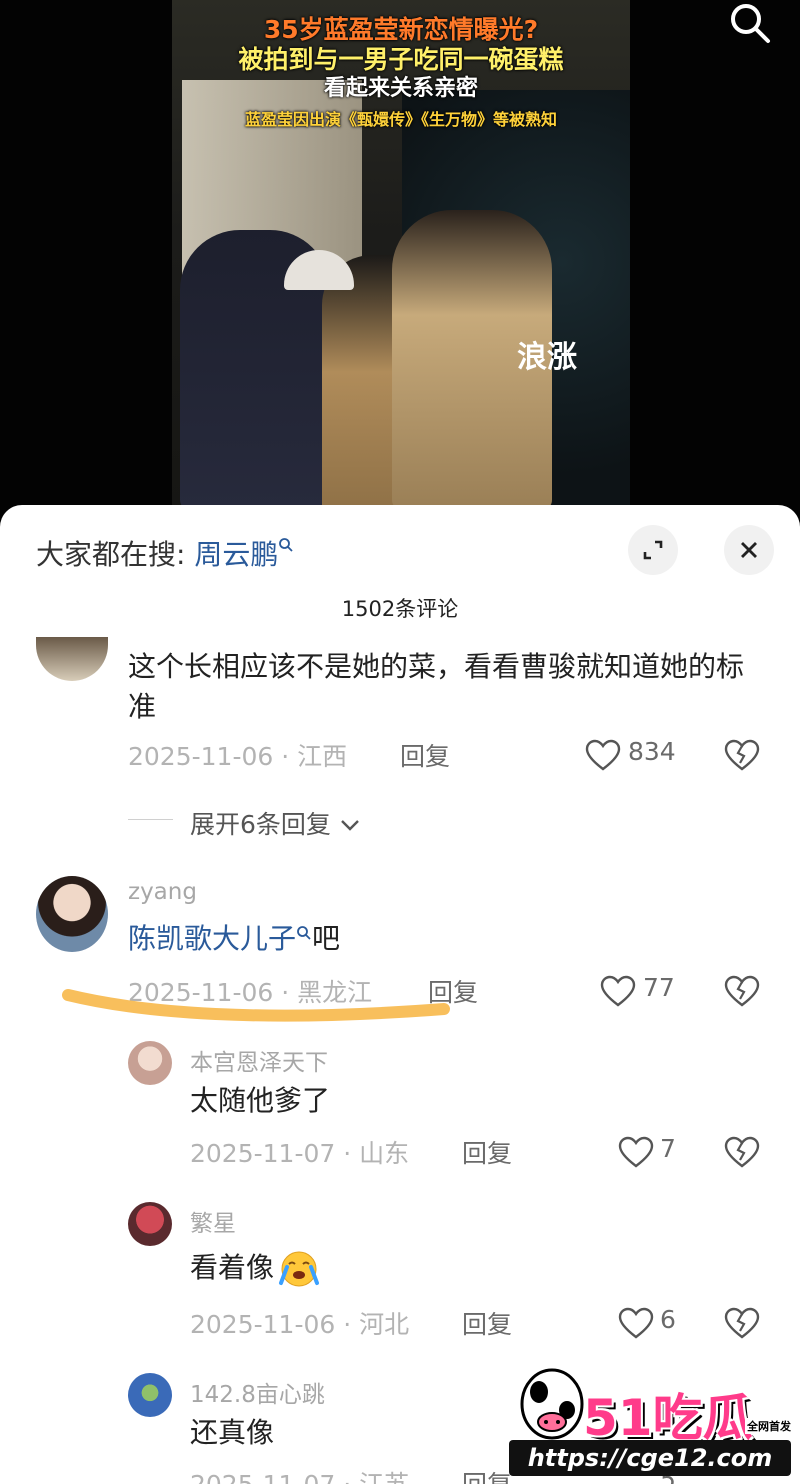 The height and width of the screenshot is (1484, 800). I want to click on search-button, so click(750, 24).